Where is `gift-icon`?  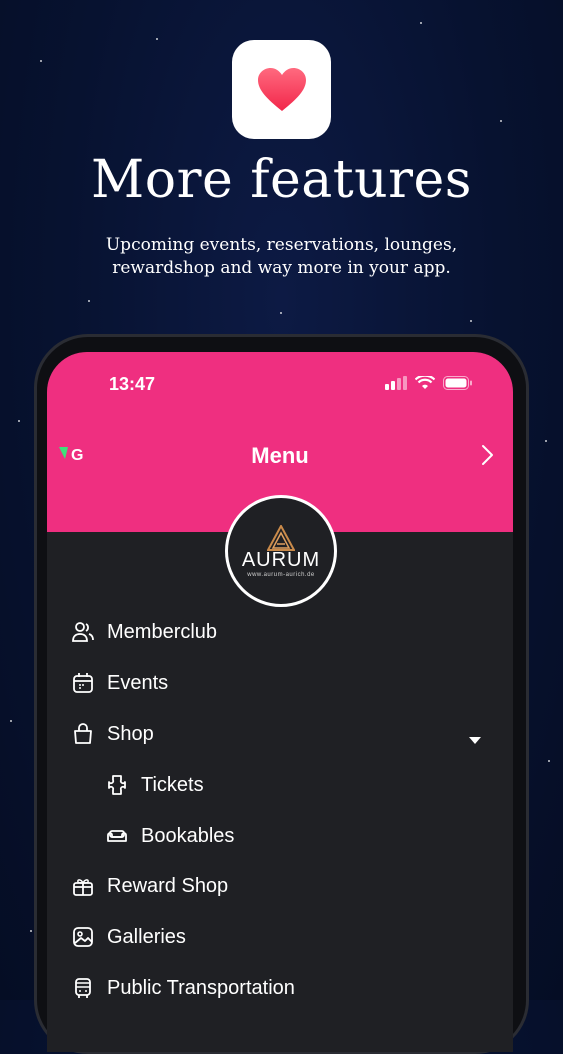
gift-icon is located at coordinates (83, 886).